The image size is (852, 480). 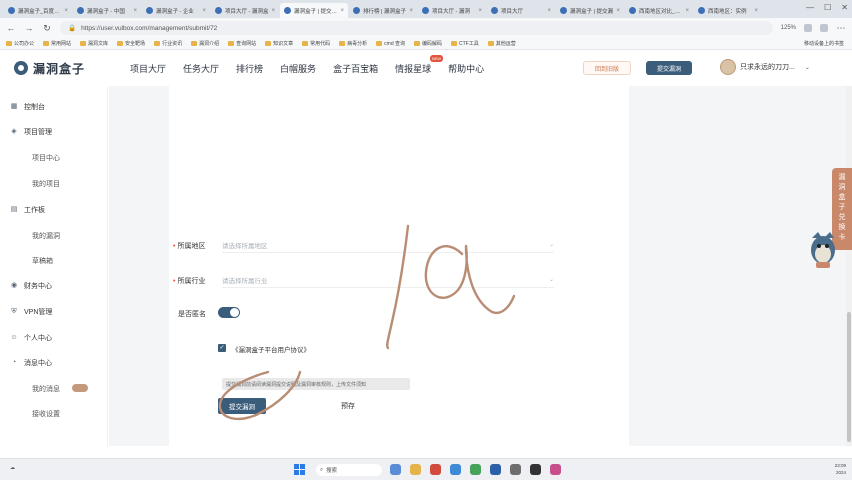 What do you see at coordinates (46, 389) in the screenshot?
I see `sidebar-sub-my-messages: 我的消息` at bounding box center [46, 389].